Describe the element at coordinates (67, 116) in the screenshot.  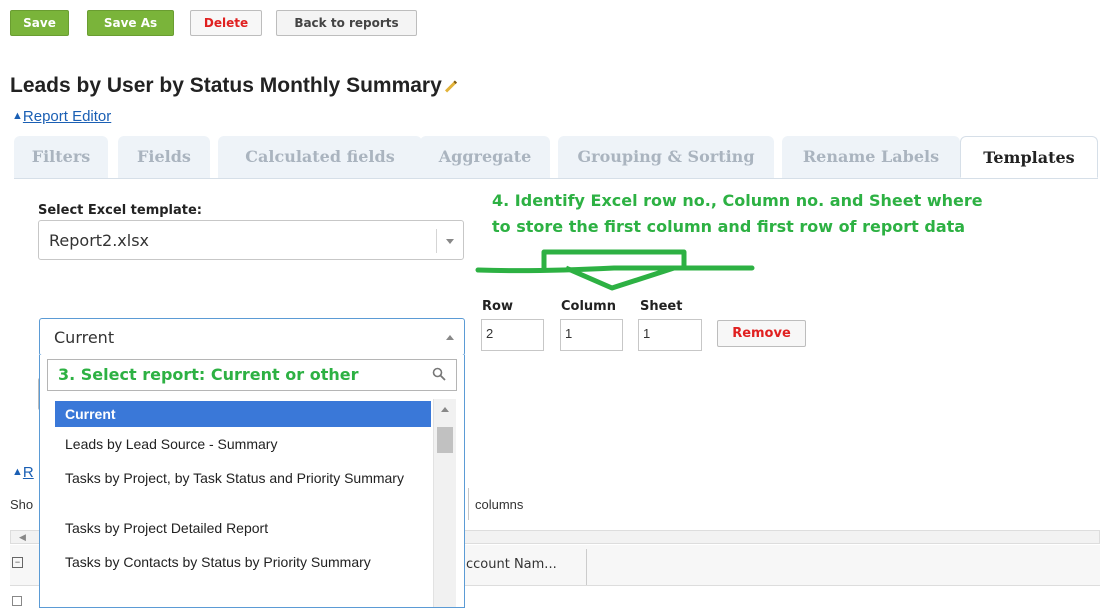
I see `report-editor-link: Report Editor` at that location.